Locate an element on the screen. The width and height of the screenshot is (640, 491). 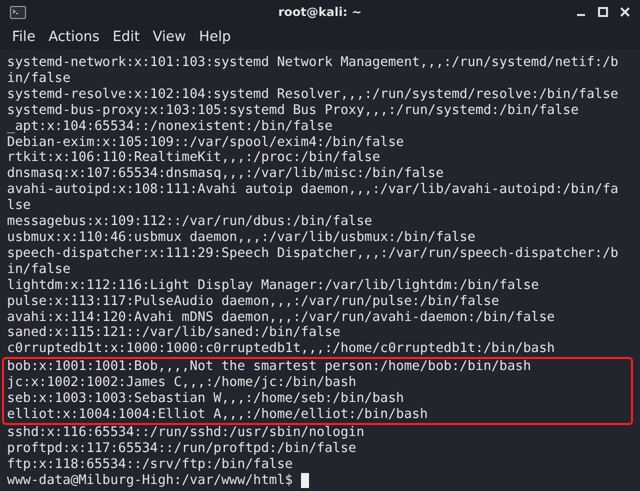
terminal-line: proftpd:x:117:65534::/run/proftpd:/bin/false is located at coordinates (181, 448).